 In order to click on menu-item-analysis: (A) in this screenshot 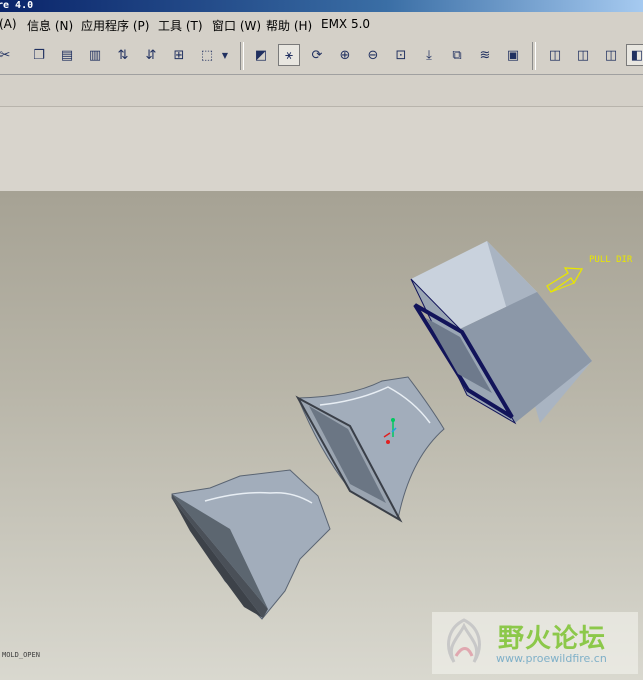, I will do `click(8, 24)`.